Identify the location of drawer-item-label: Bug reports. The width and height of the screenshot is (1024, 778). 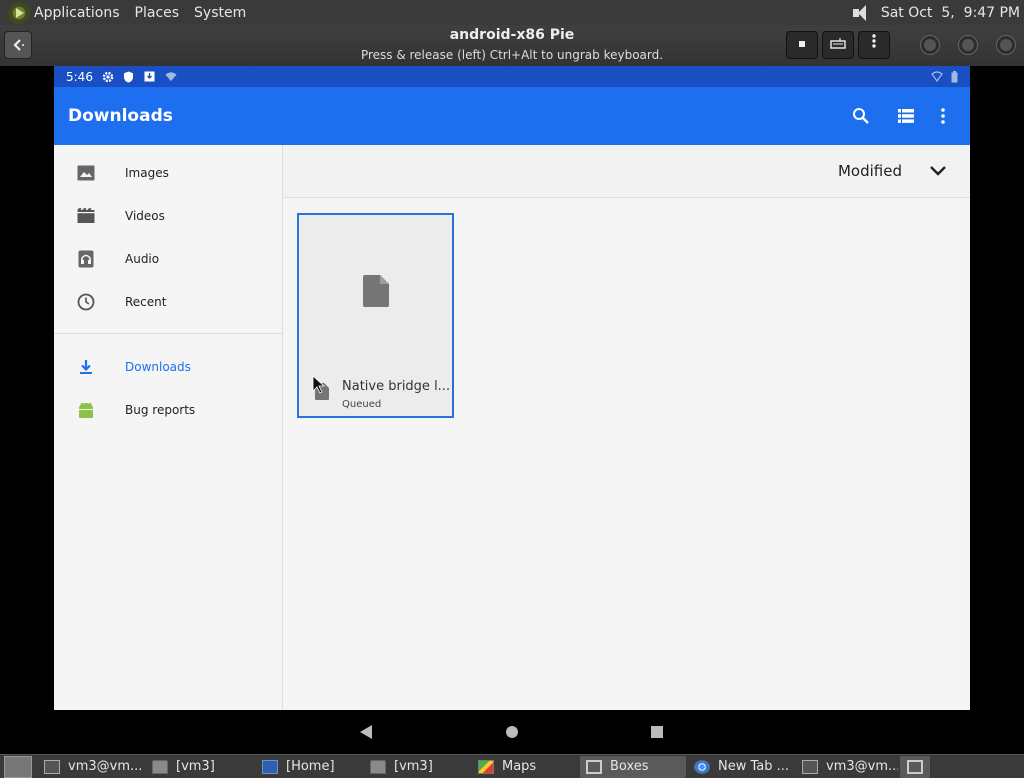
(160, 410).